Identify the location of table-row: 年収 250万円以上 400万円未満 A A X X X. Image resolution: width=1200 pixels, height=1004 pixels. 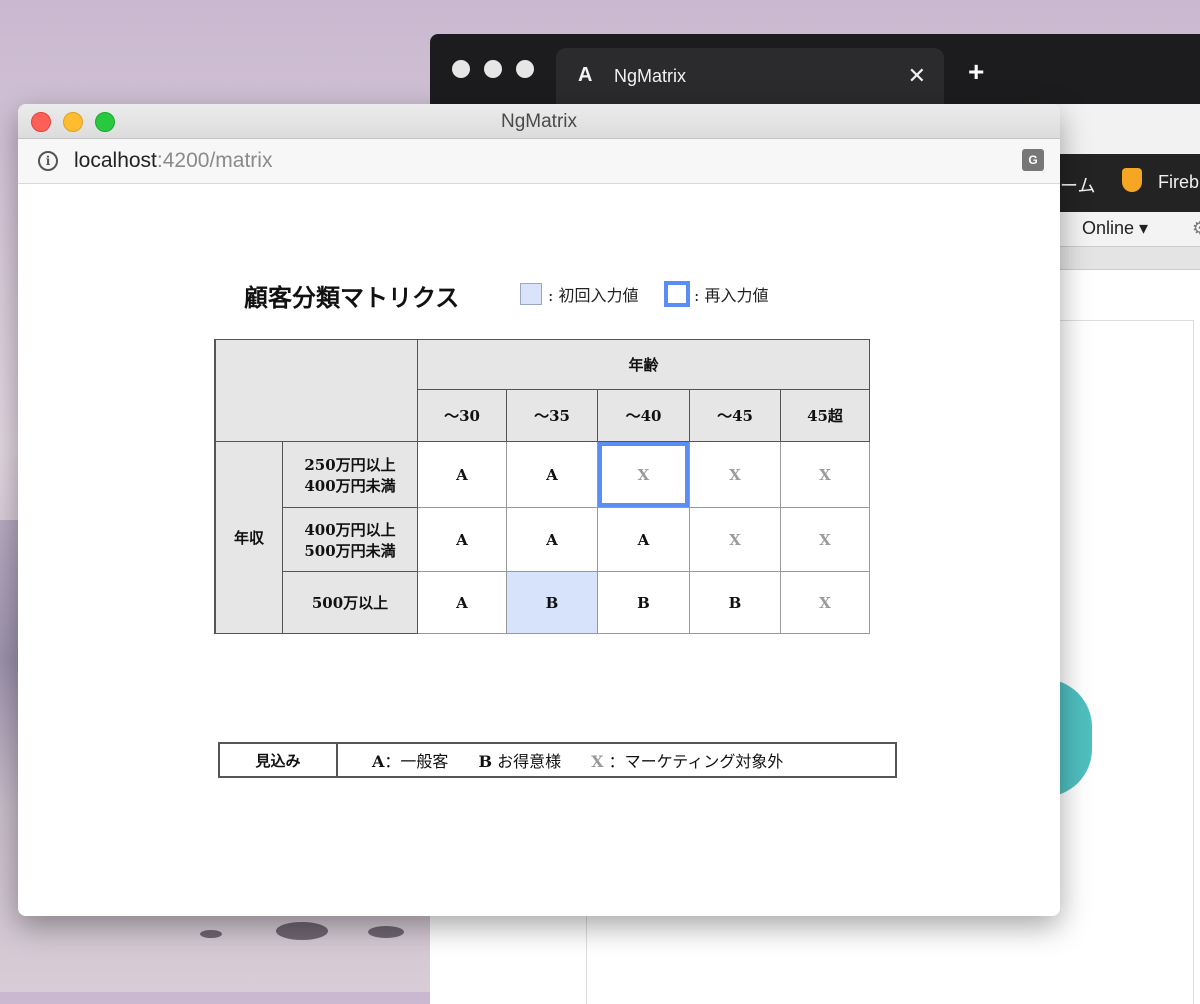
(542, 537).